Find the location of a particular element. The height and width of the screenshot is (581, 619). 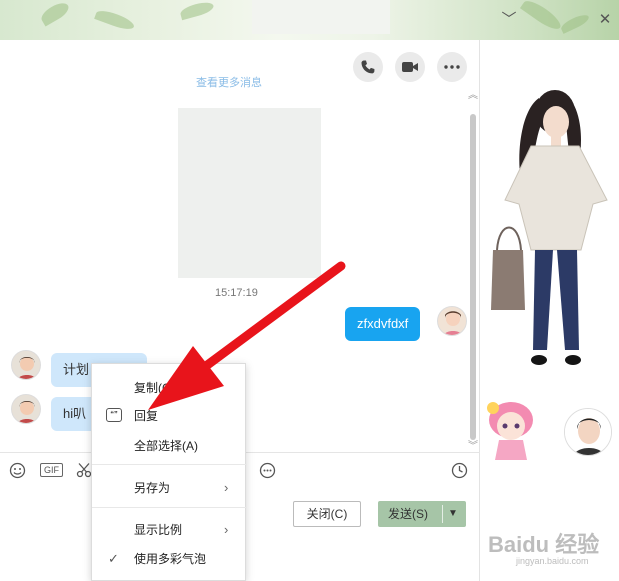

send-button-label: 发送(S) is located at coordinates (408, 514).